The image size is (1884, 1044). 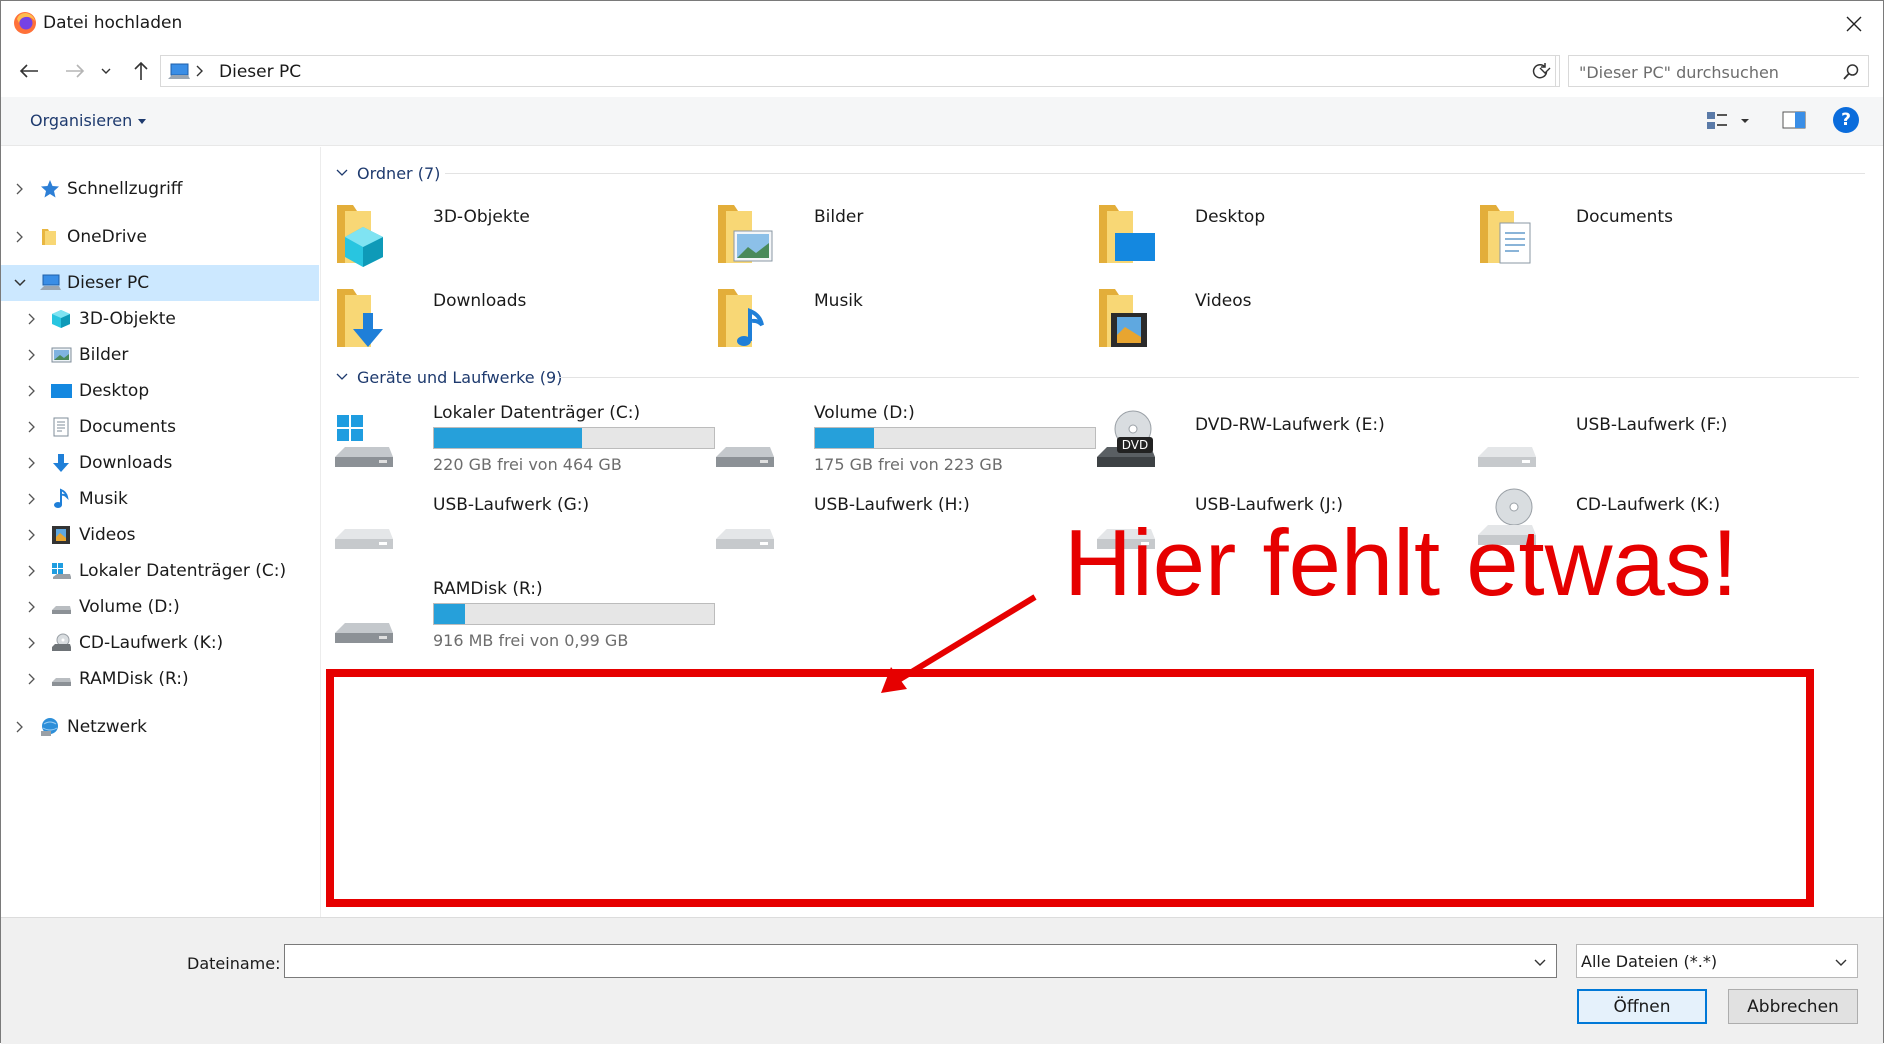 I want to click on filetype-select: Alle Dateien (*.*), so click(x=1717, y=961).